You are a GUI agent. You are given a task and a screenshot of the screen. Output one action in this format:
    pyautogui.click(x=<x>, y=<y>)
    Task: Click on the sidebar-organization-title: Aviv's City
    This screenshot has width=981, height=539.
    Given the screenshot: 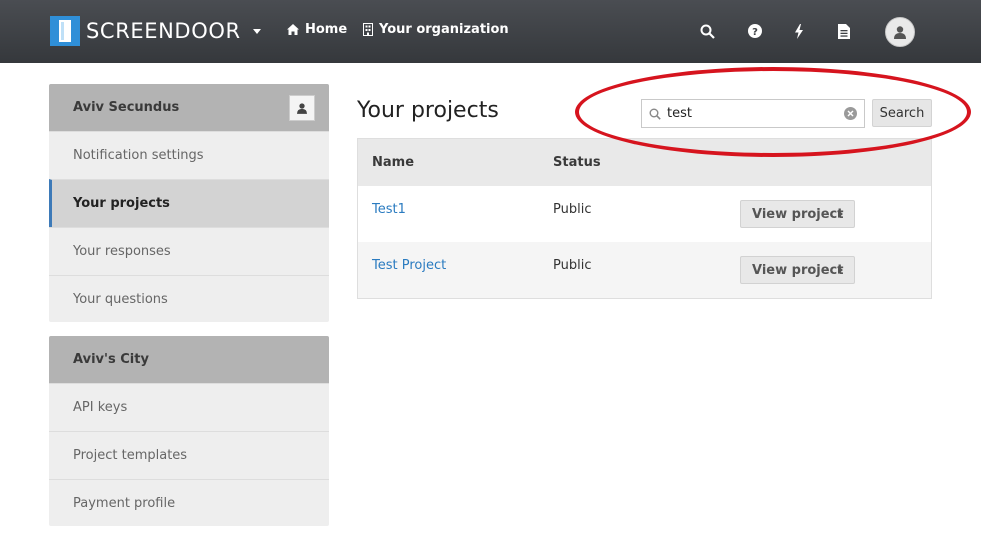 What is the action you would take?
    pyautogui.click(x=111, y=359)
    